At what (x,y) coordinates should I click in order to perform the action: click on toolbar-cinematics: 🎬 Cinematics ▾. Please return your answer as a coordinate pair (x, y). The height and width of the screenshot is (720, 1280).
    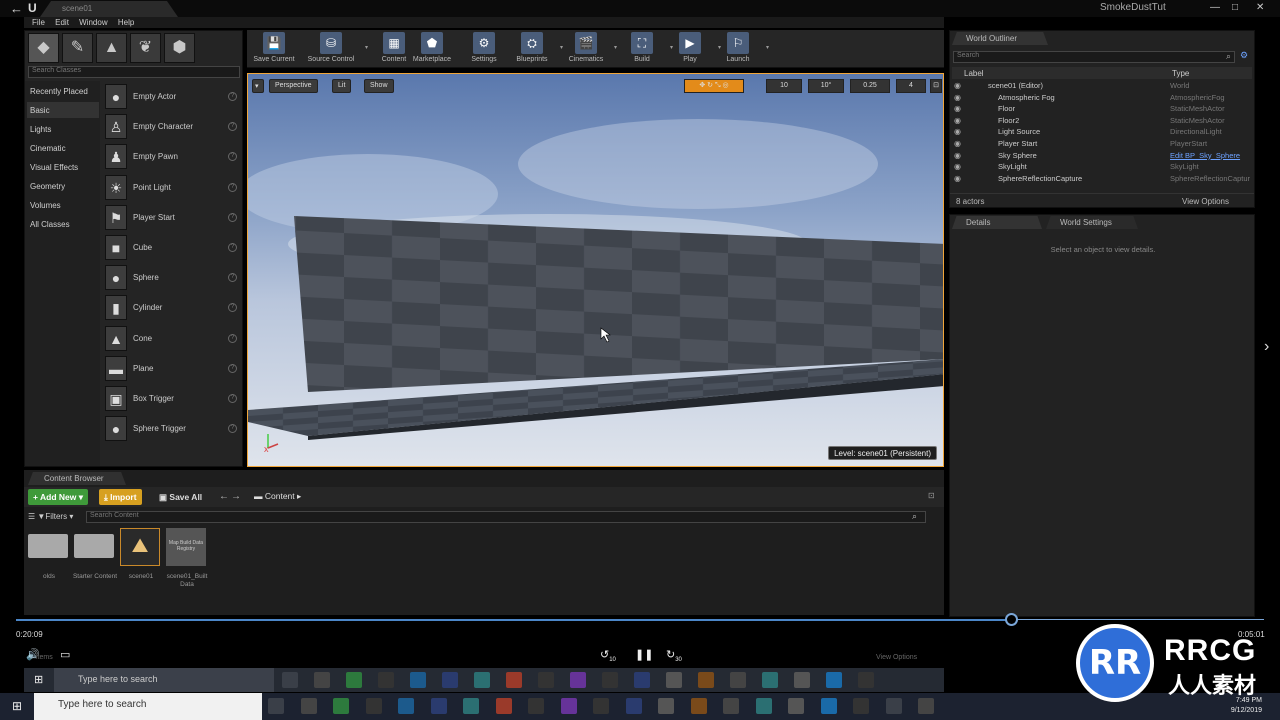
    Looking at the image, I should click on (590, 50).